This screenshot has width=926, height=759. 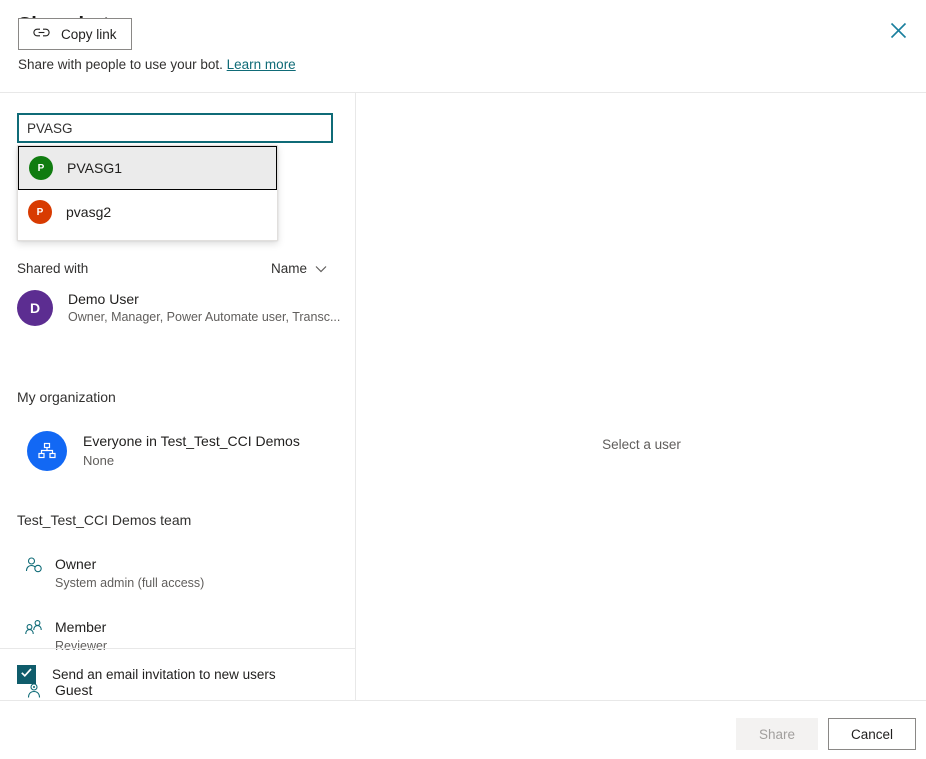 I want to click on org-texts: Everyone in Test_Test_CCI Demos None, so click(x=191, y=451).